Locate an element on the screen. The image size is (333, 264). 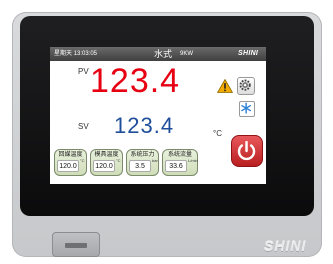
sv-label: SV is located at coordinates (83, 126).